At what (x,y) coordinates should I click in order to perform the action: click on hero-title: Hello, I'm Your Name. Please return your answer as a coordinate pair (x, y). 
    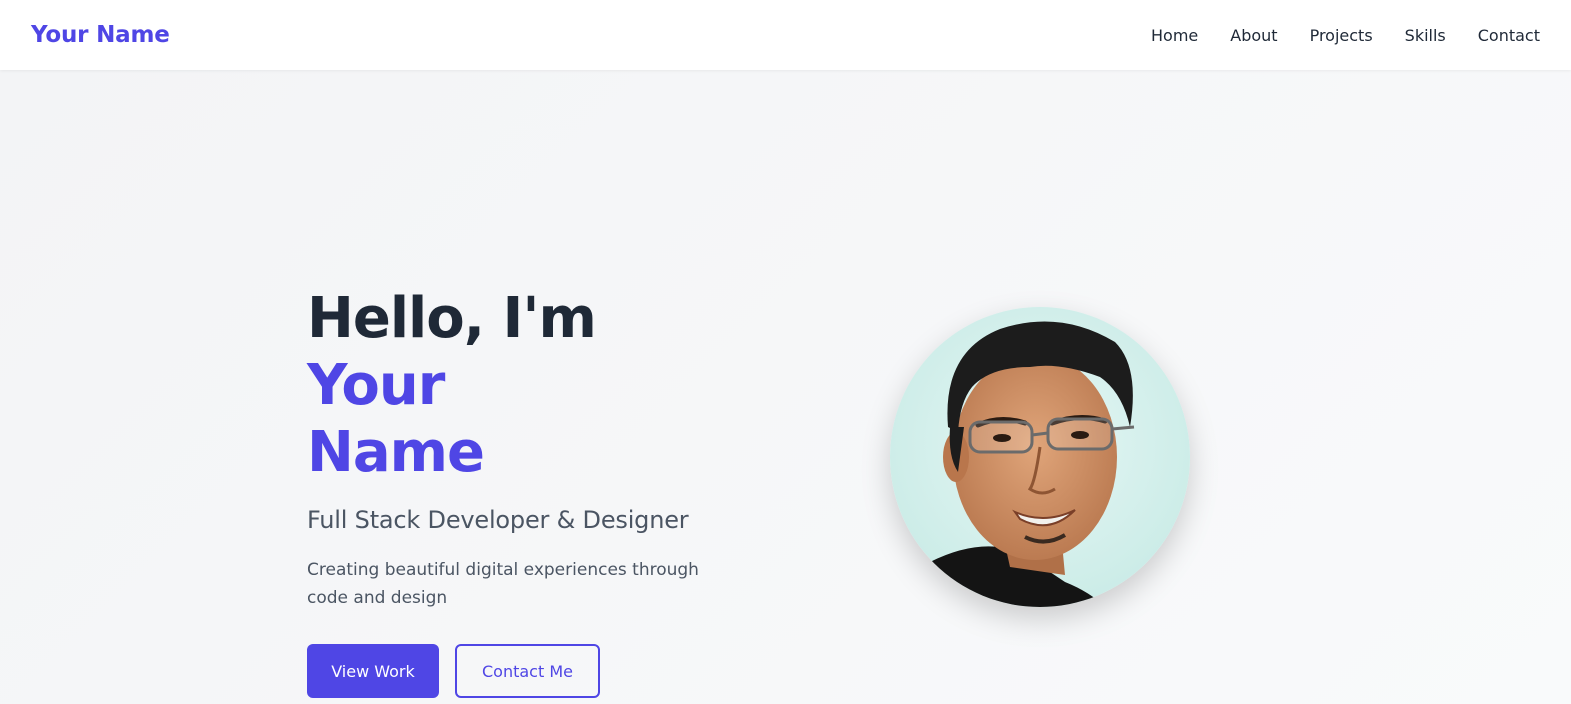
    Looking at the image, I should click on (527, 385).